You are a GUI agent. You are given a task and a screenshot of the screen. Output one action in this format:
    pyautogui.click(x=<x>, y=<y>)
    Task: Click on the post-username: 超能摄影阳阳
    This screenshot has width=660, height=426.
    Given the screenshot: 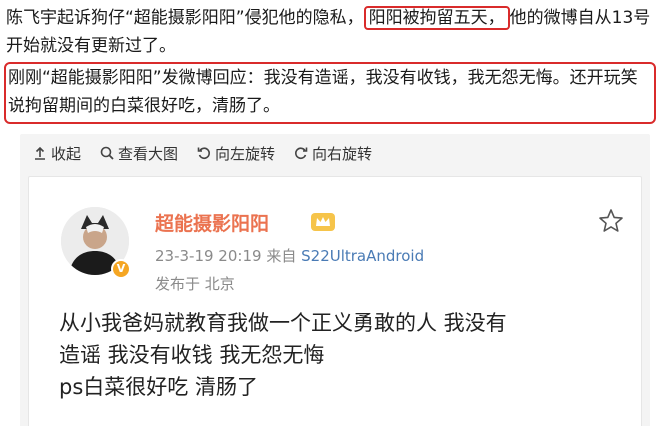 What is the action you would take?
    pyautogui.click(x=212, y=222)
    